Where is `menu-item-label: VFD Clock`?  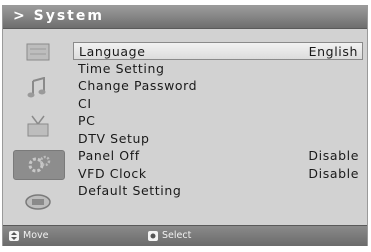
menu-item-label: VFD Clock is located at coordinates (112, 173).